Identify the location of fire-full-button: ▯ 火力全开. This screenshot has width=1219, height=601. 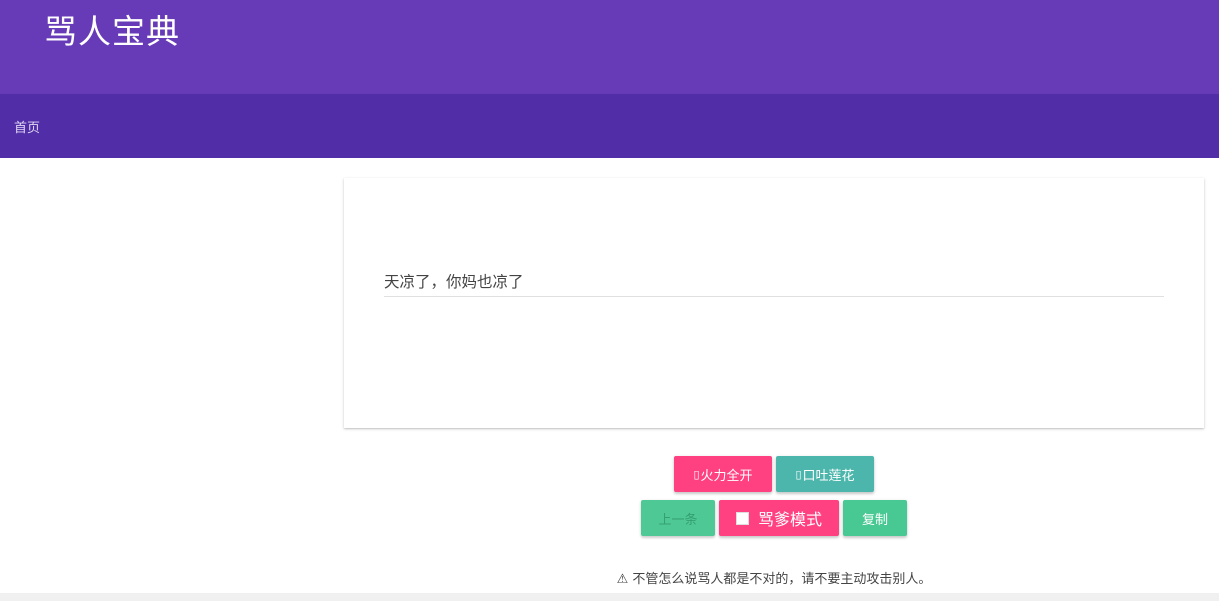
(723, 474).